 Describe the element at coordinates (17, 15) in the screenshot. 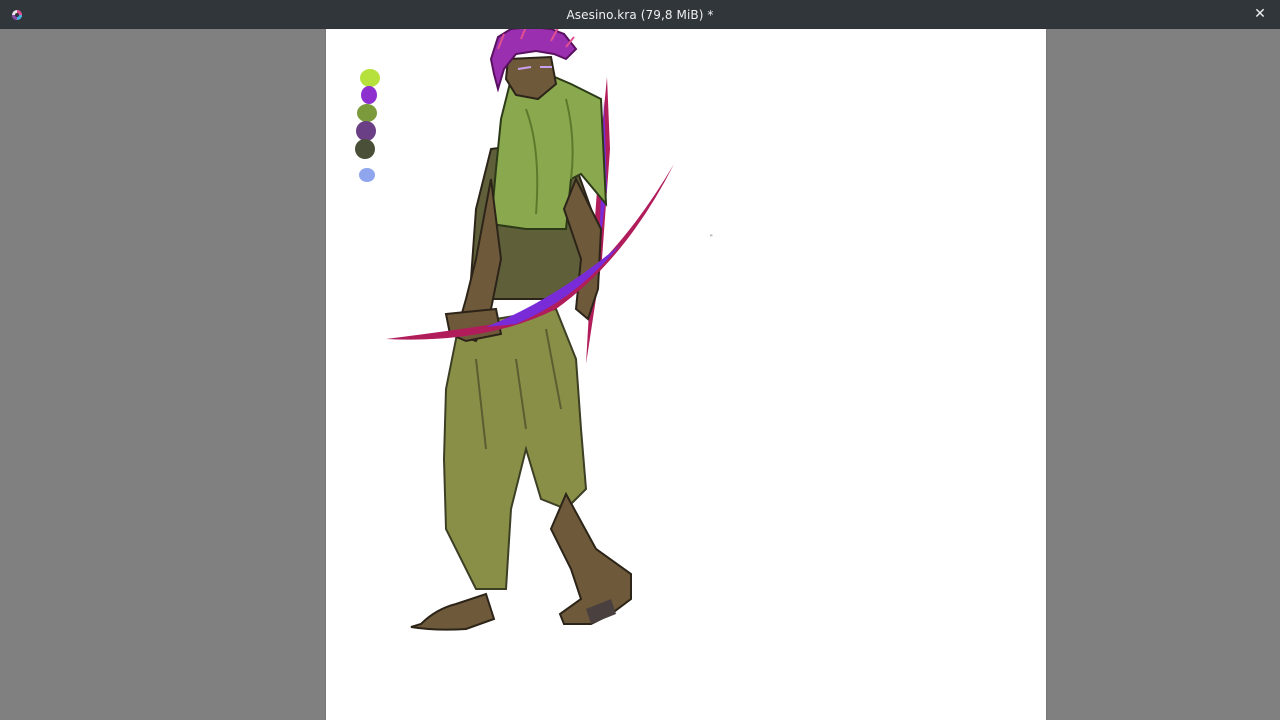

I see `krita-app-icon` at that location.